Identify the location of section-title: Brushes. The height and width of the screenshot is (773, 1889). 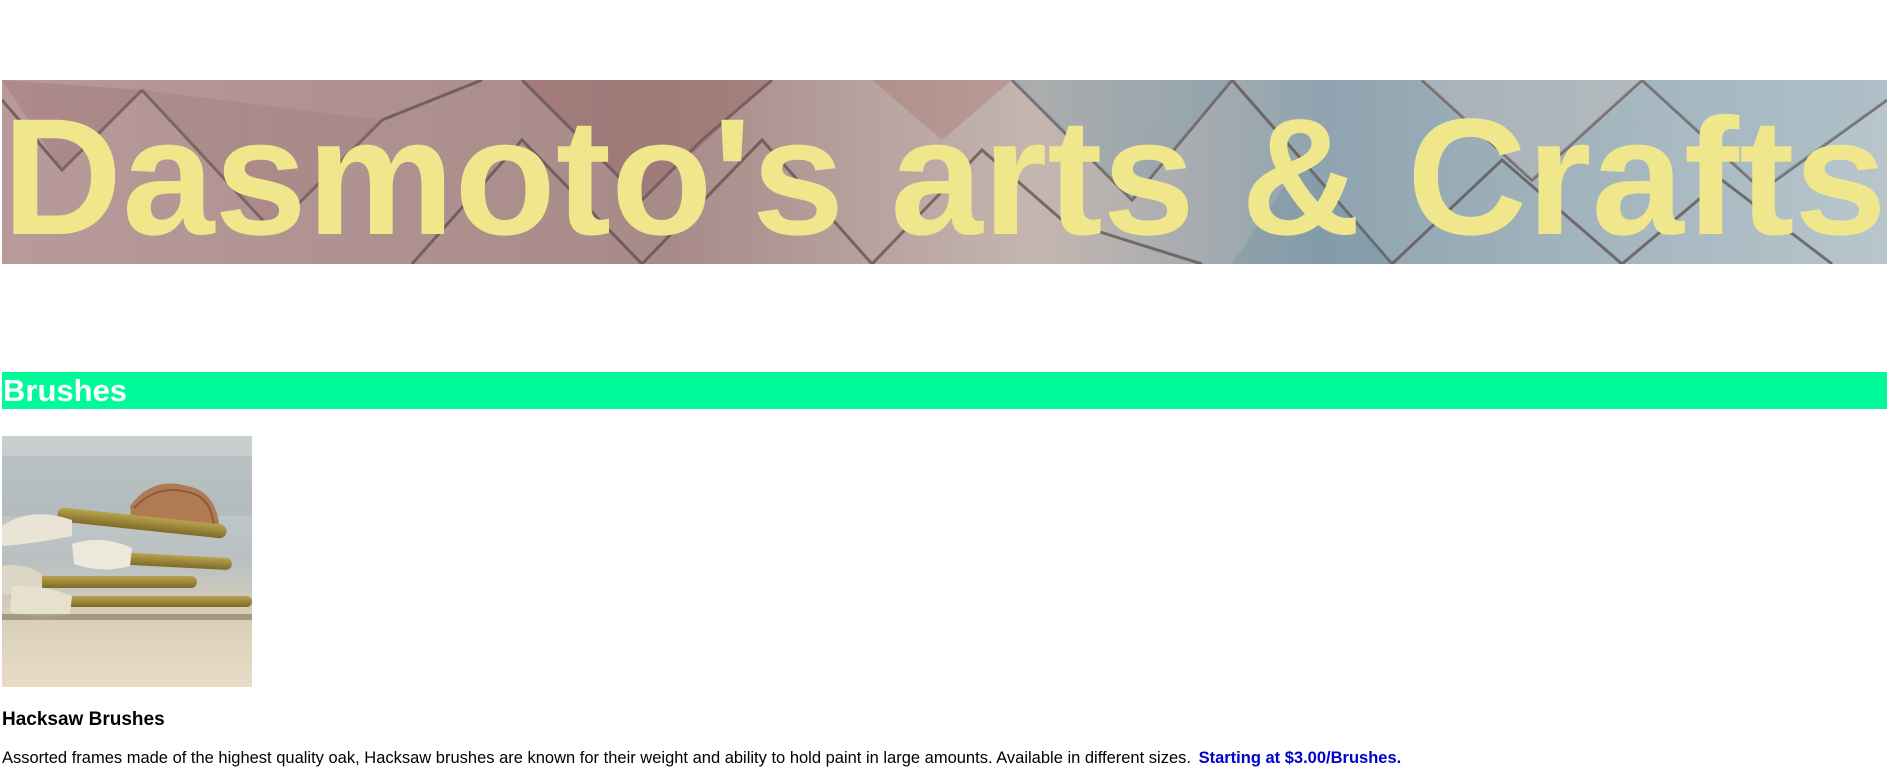
(65, 390).